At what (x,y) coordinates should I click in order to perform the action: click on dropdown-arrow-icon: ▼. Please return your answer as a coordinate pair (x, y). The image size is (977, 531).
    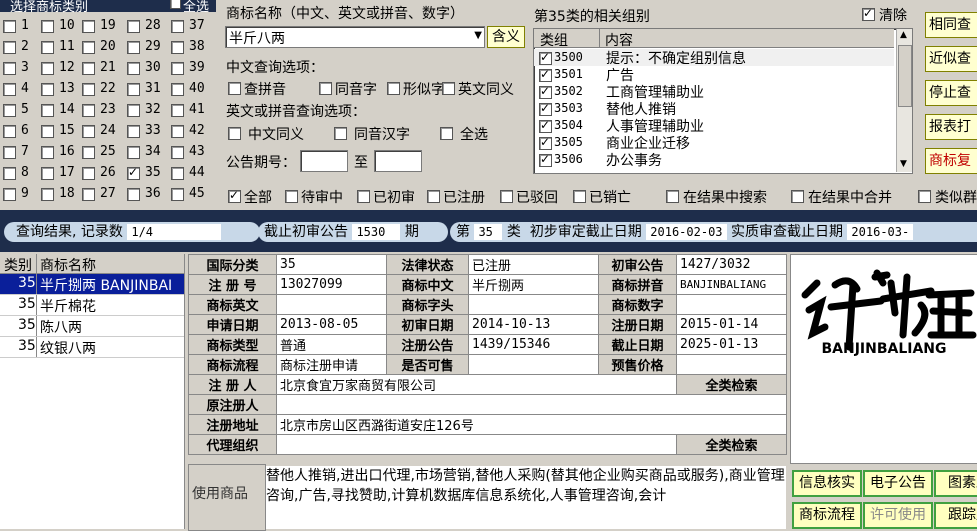
    Looking at the image, I should click on (478, 35).